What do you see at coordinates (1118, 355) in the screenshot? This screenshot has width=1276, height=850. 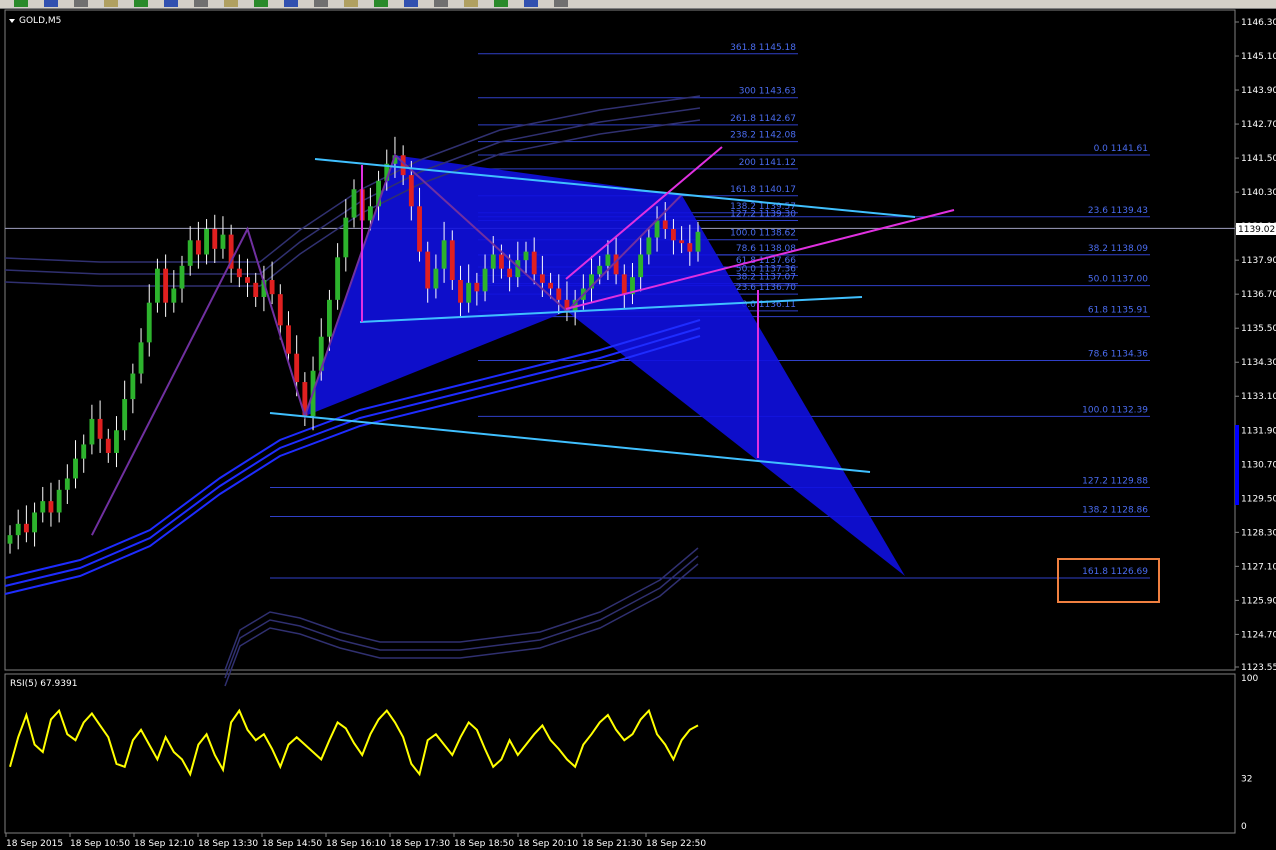 I see `fib-level-label: 78.6 1134.36` at bounding box center [1118, 355].